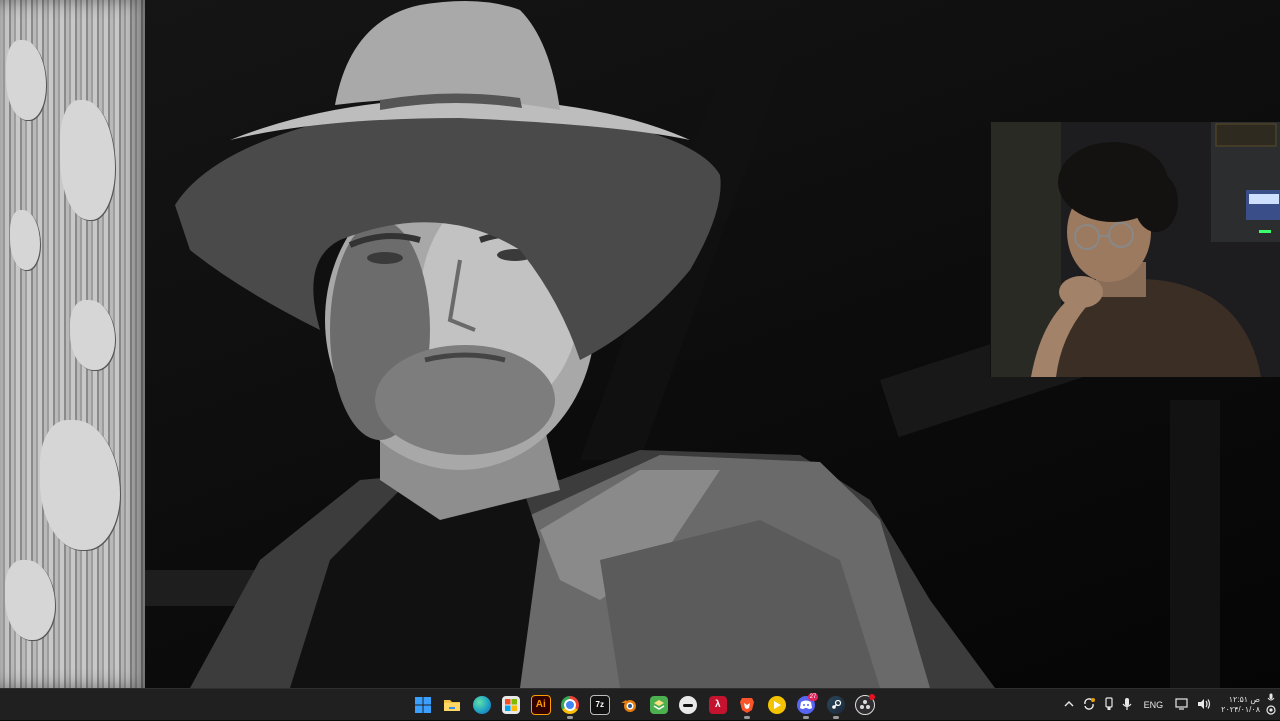 This screenshot has height=721, width=1280. I want to click on usb-icon, so click(1109, 705).